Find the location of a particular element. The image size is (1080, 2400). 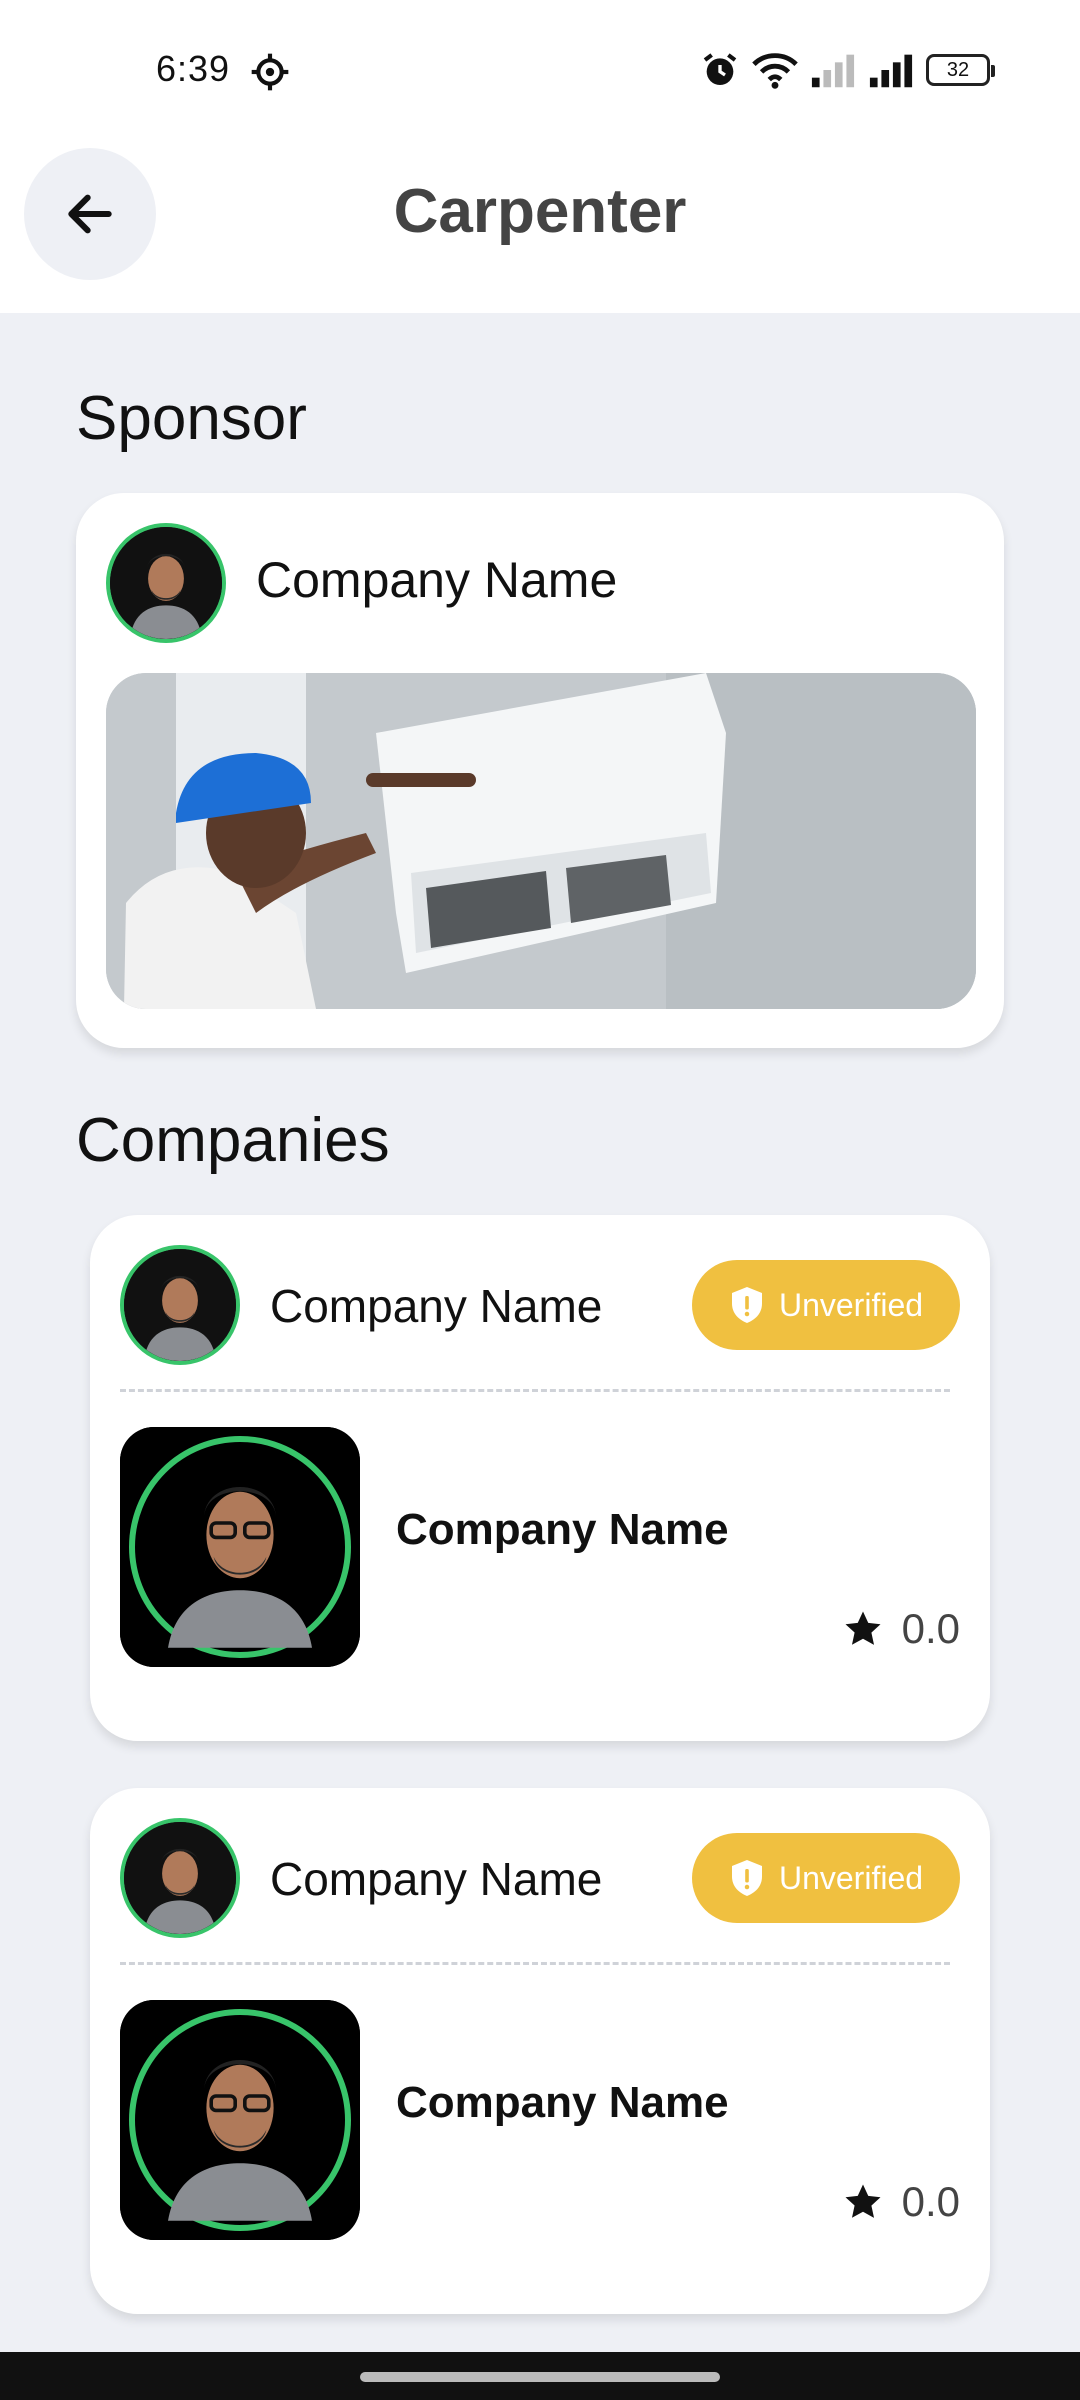

system-nav-bar is located at coordinates (540, 2376).